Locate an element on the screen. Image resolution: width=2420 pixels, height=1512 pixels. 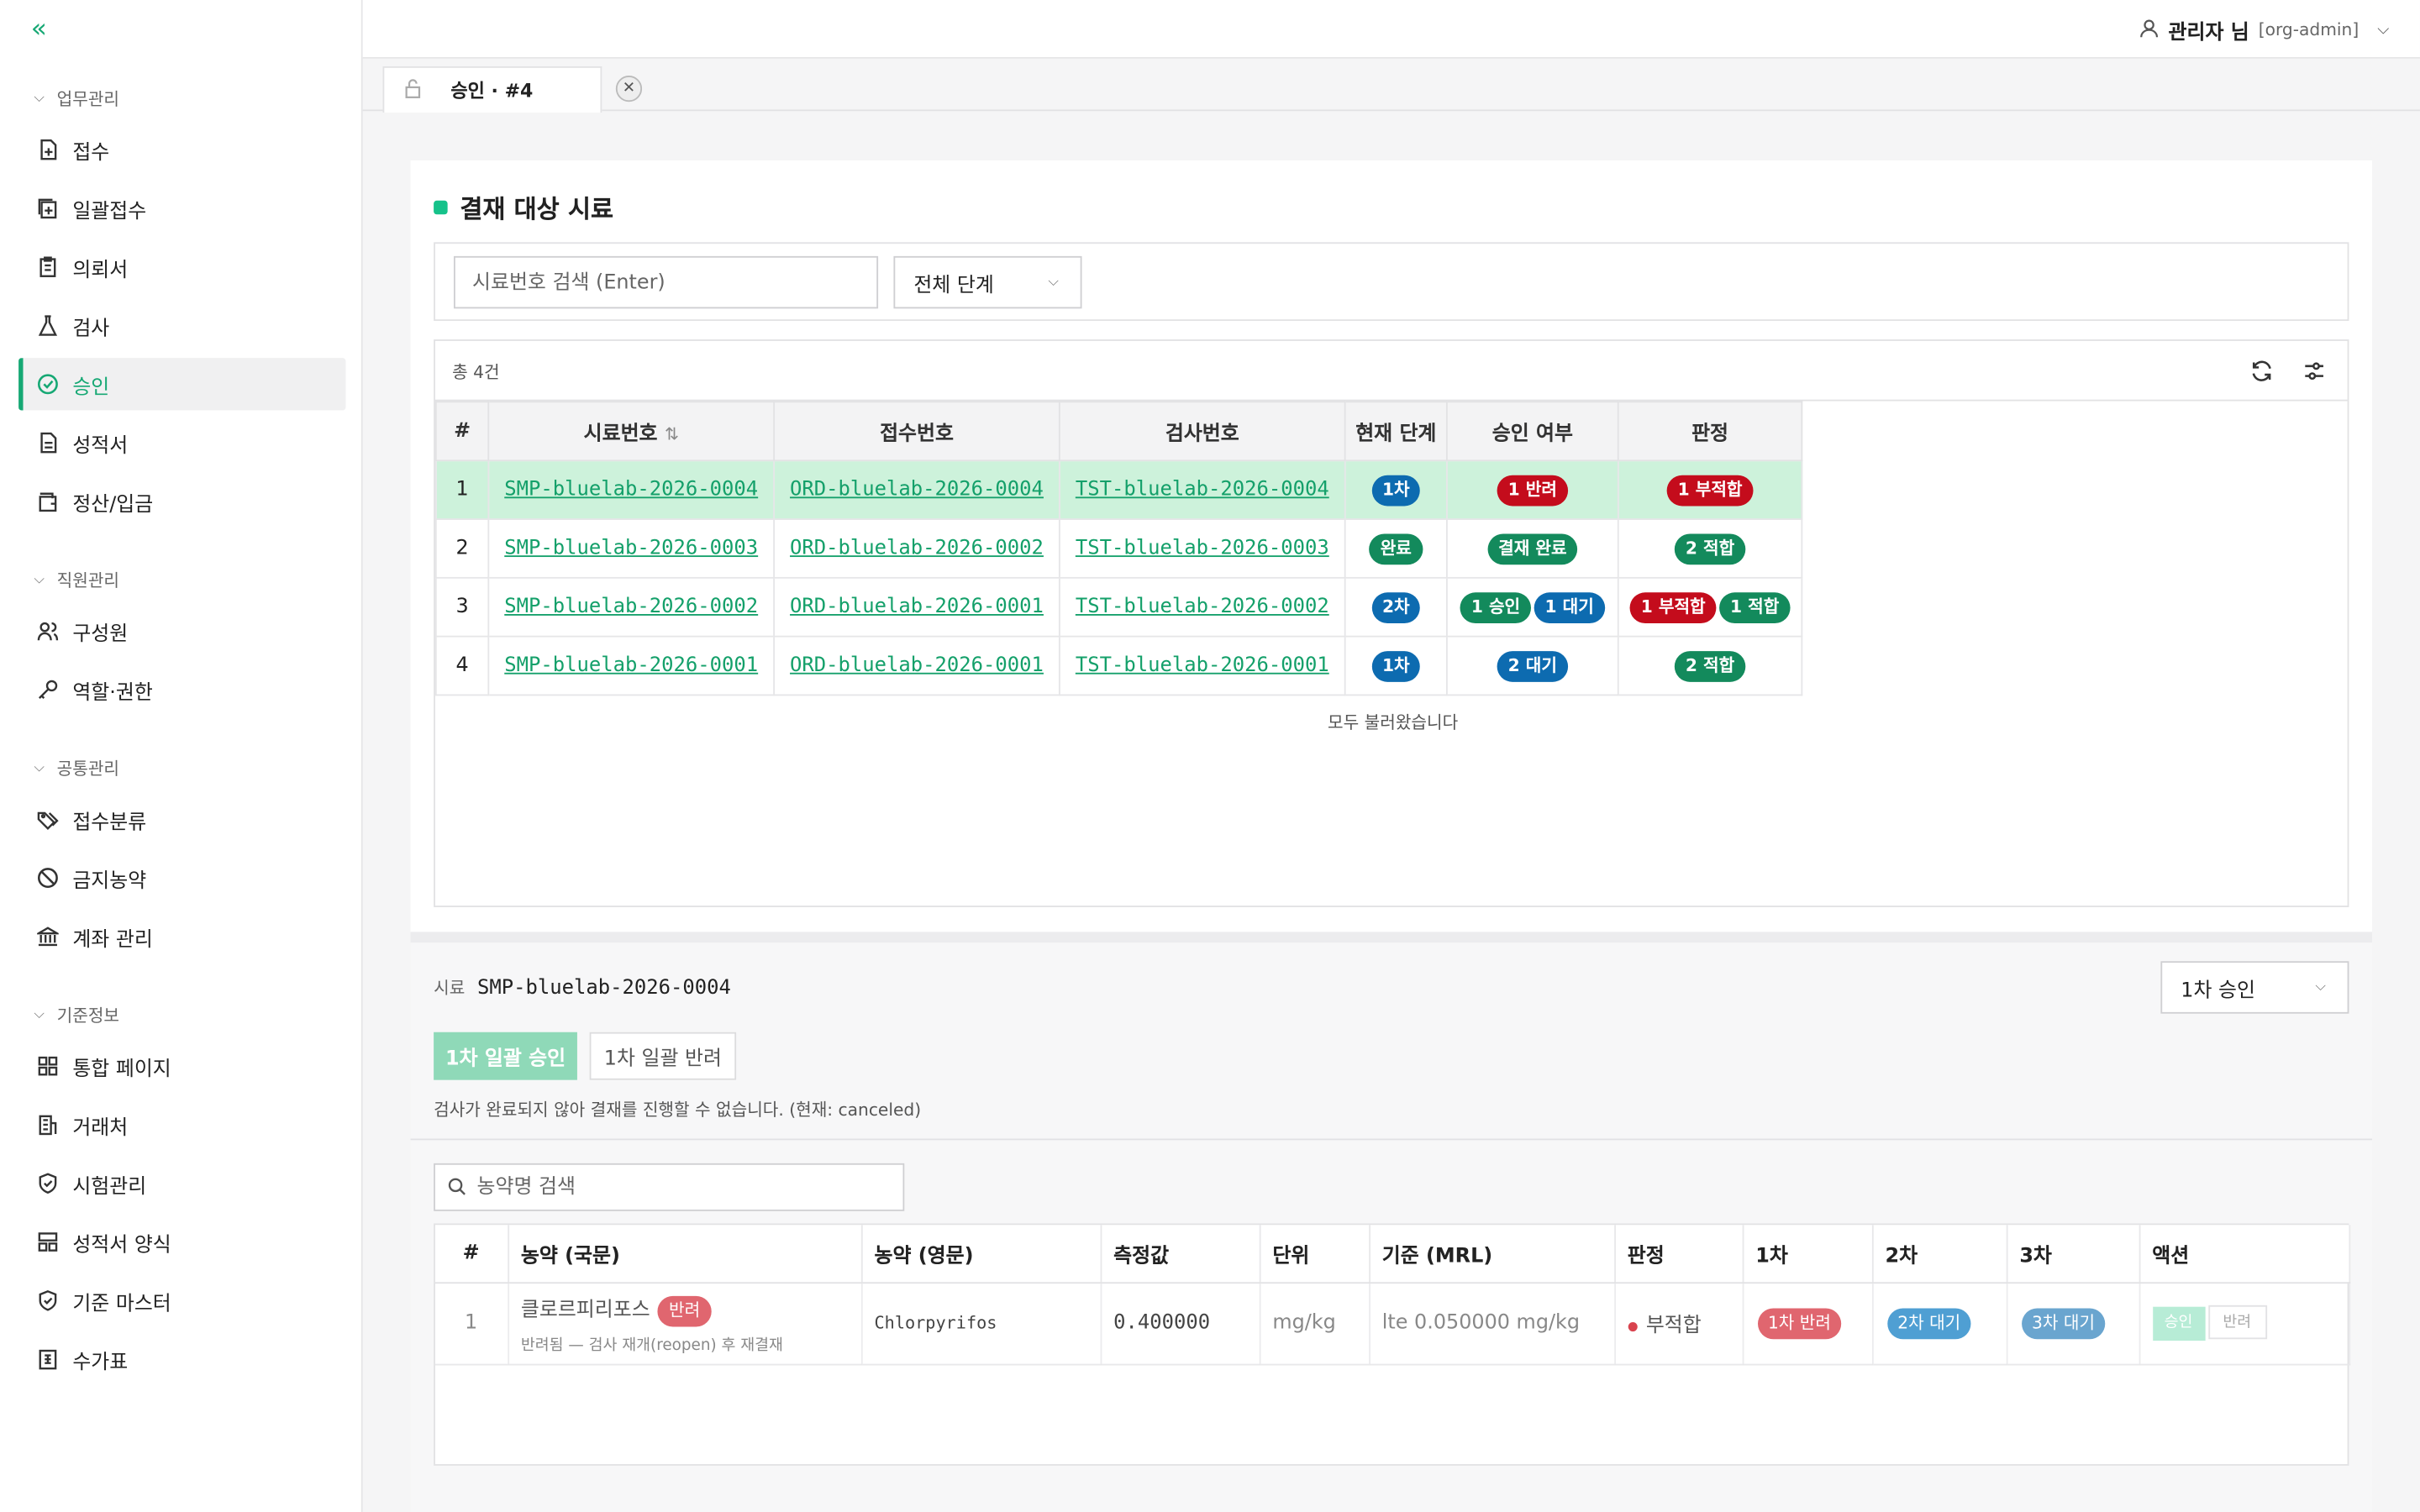
sample-link: SMP-bluelab-2026-0001 is located at coordinates (631, 666).